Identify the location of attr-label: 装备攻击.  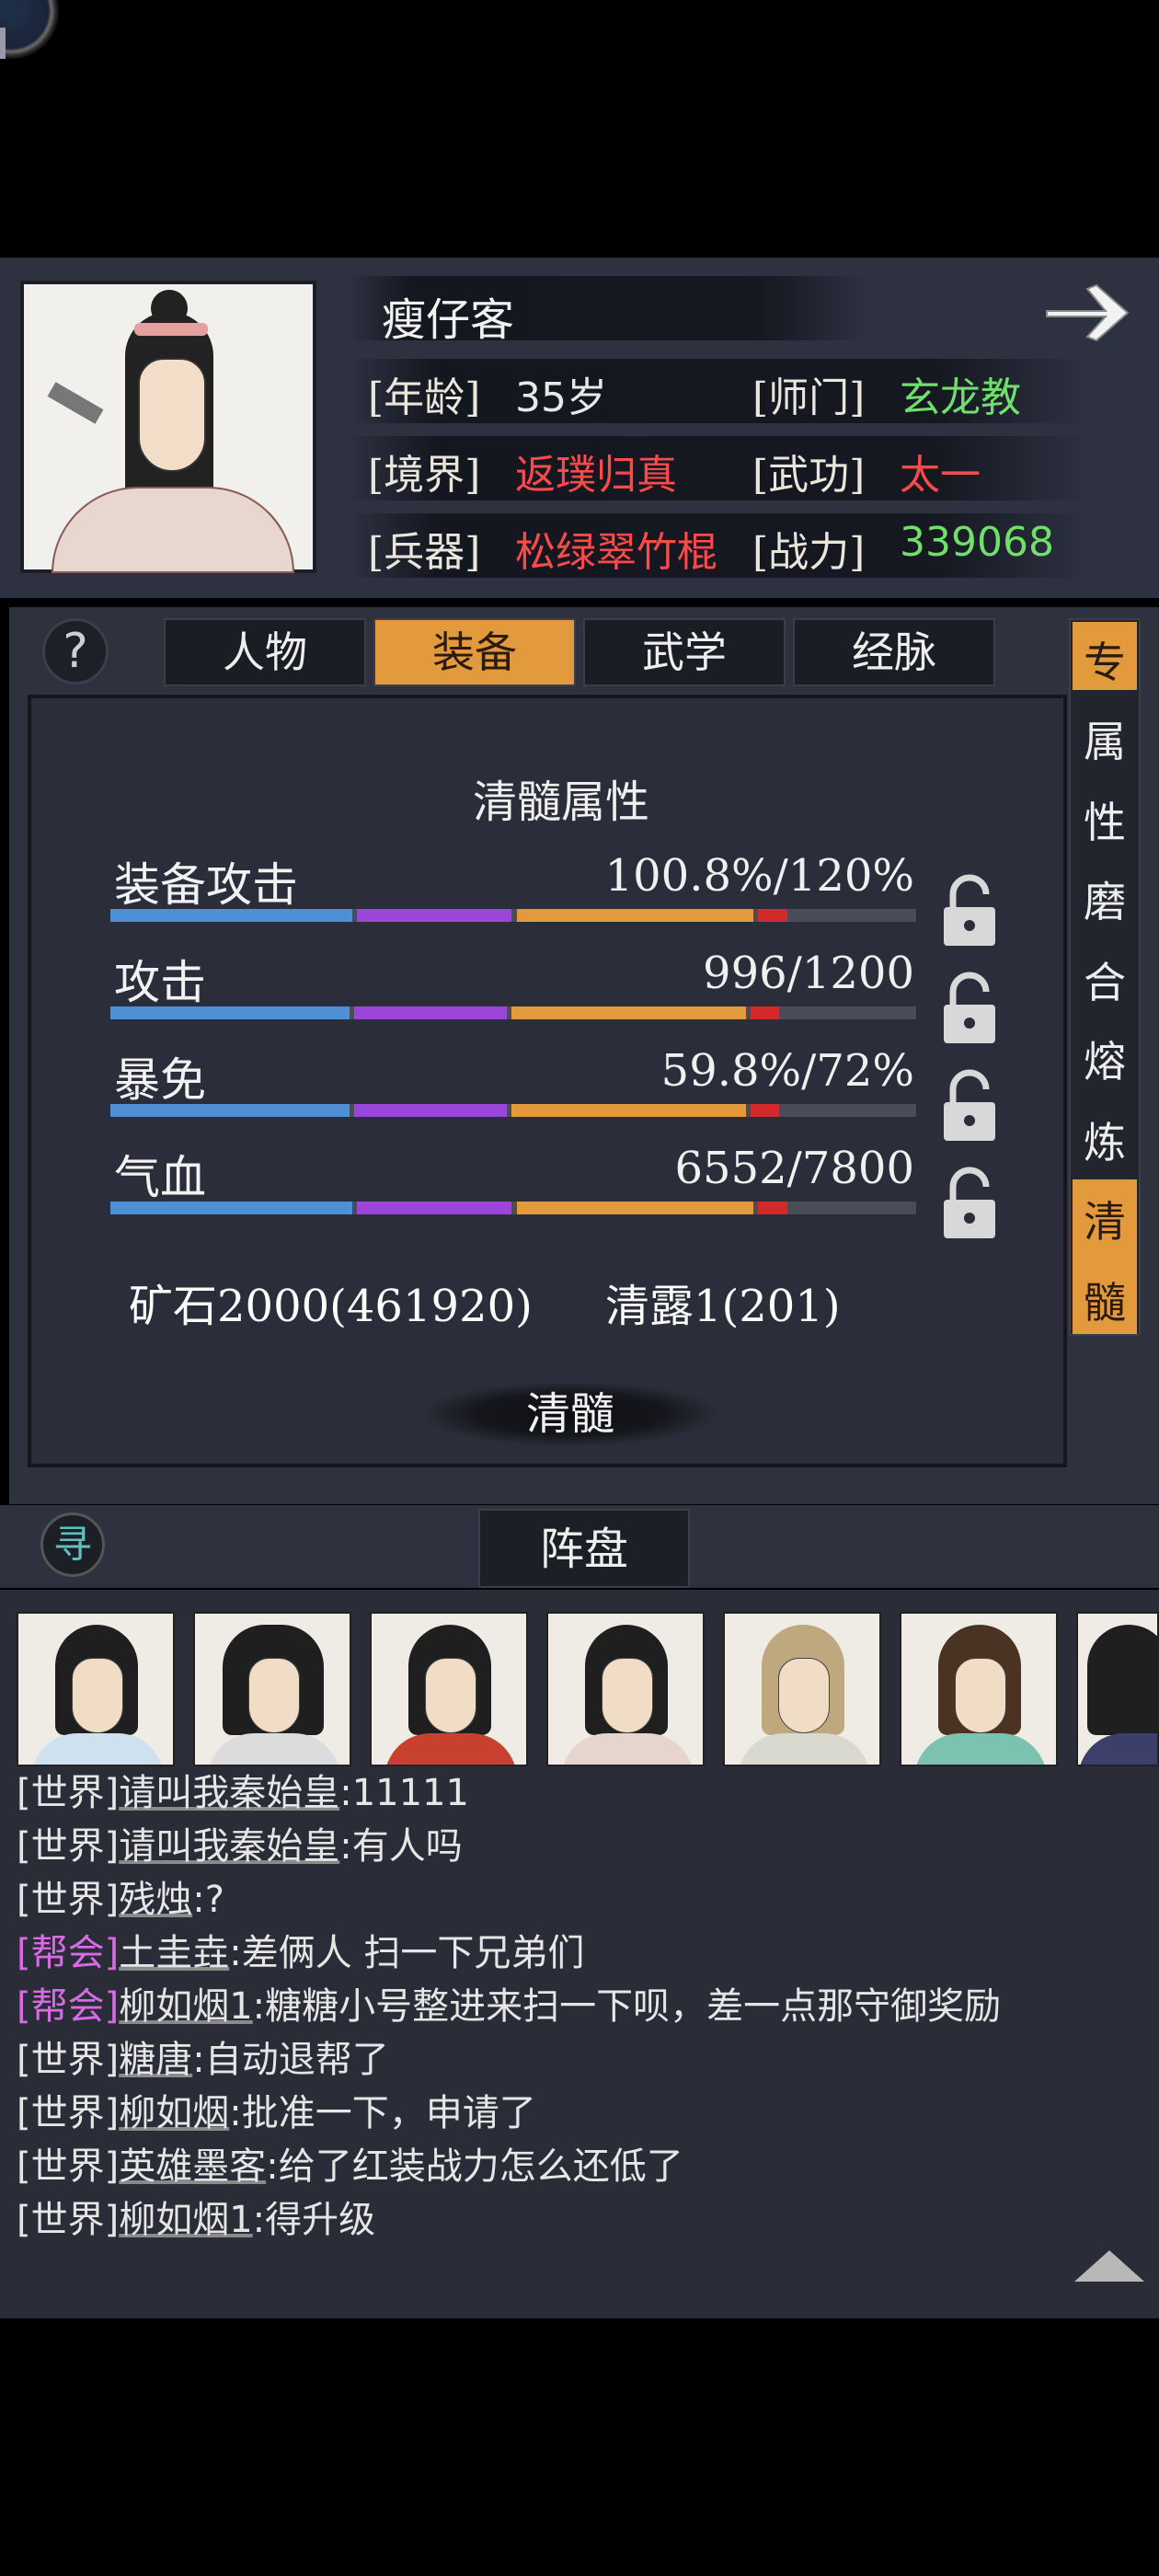
(206, 885).